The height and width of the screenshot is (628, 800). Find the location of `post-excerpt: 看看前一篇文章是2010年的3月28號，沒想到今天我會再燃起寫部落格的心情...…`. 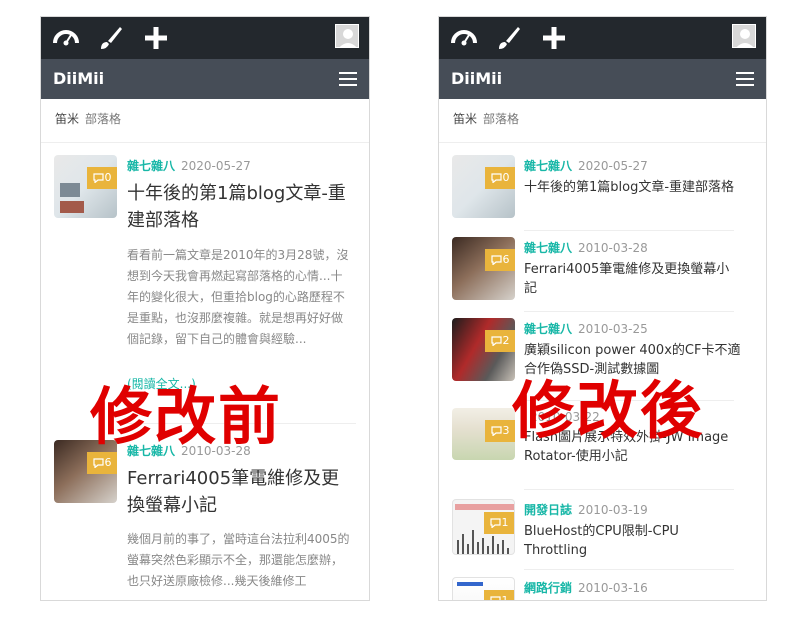

post-excerpt: 看看前一篇文章是2010年的3月28號，沒想到今天我會再燃起寫部落格的心情...… is located at coordinates (238, 297).